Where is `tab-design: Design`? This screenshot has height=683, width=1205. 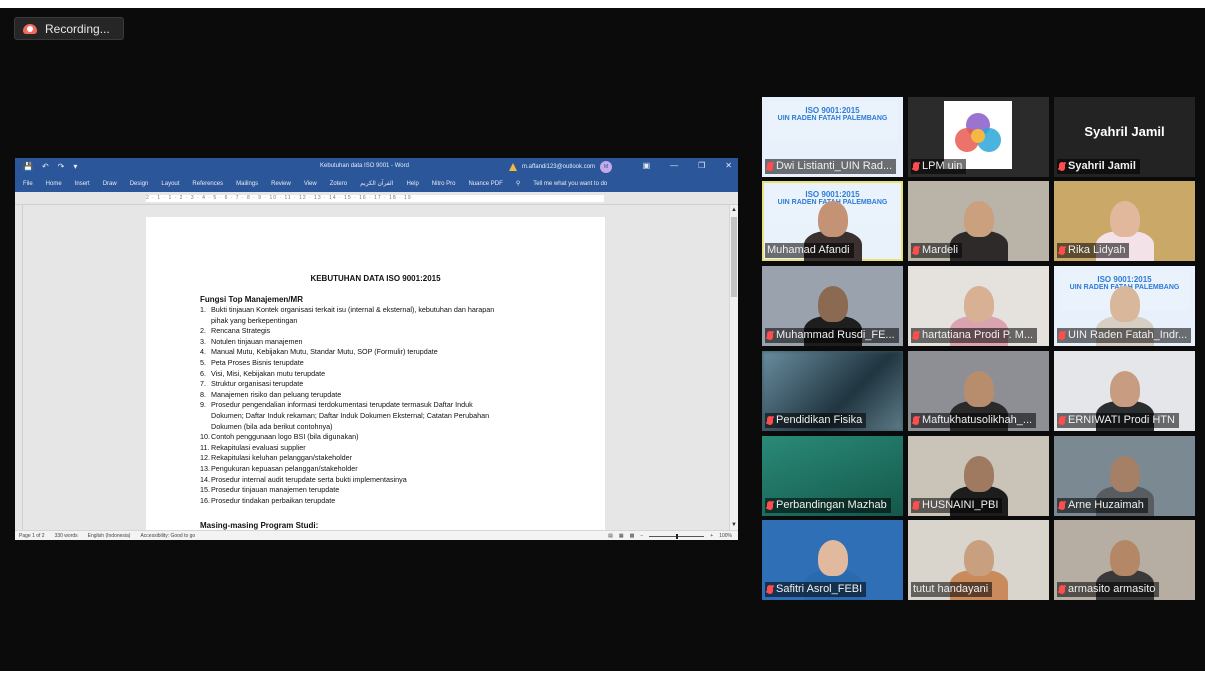 tab-design: Design is located at coordinates (139, 184).